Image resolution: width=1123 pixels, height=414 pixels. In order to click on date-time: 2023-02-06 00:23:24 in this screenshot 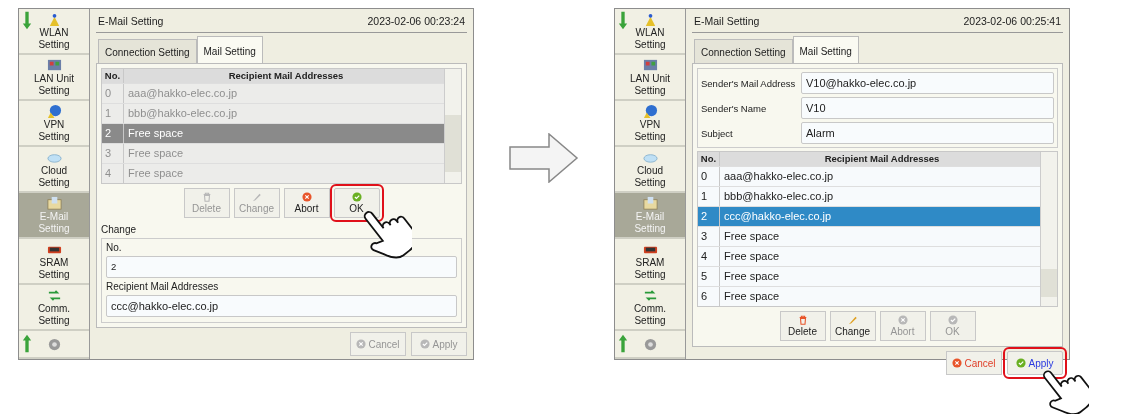, I will do `click(416, 21)`.